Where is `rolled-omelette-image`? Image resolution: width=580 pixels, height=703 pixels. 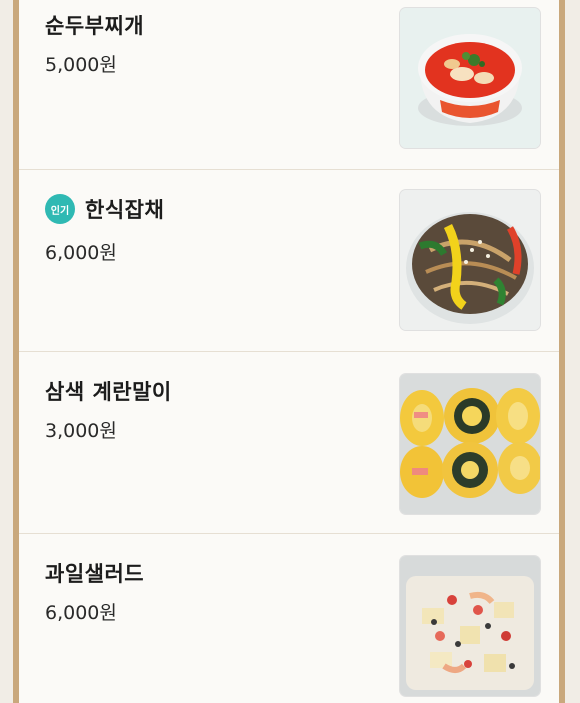 rolled-omelette-image is located at coordinates (470, 444).